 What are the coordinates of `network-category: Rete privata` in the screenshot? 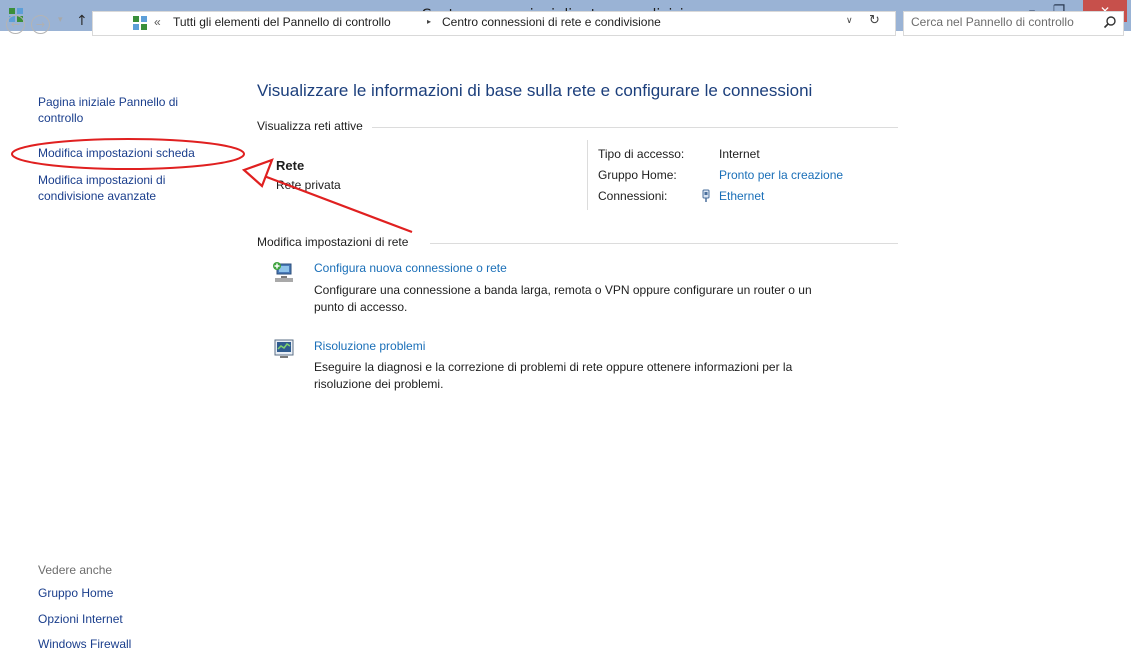 It's located at (308, 185).